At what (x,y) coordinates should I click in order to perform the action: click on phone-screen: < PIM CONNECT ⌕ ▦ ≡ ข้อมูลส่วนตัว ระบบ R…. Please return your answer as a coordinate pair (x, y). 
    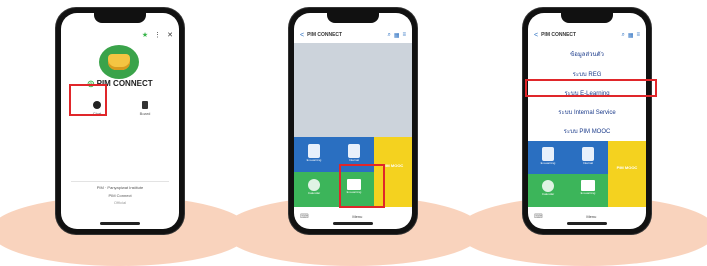
    Looking at the image, I should click on (587, 121).